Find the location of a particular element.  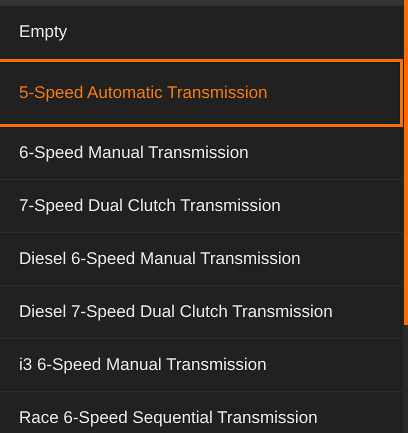

dropdown-option: Empty is located at coordinates (201, 32).